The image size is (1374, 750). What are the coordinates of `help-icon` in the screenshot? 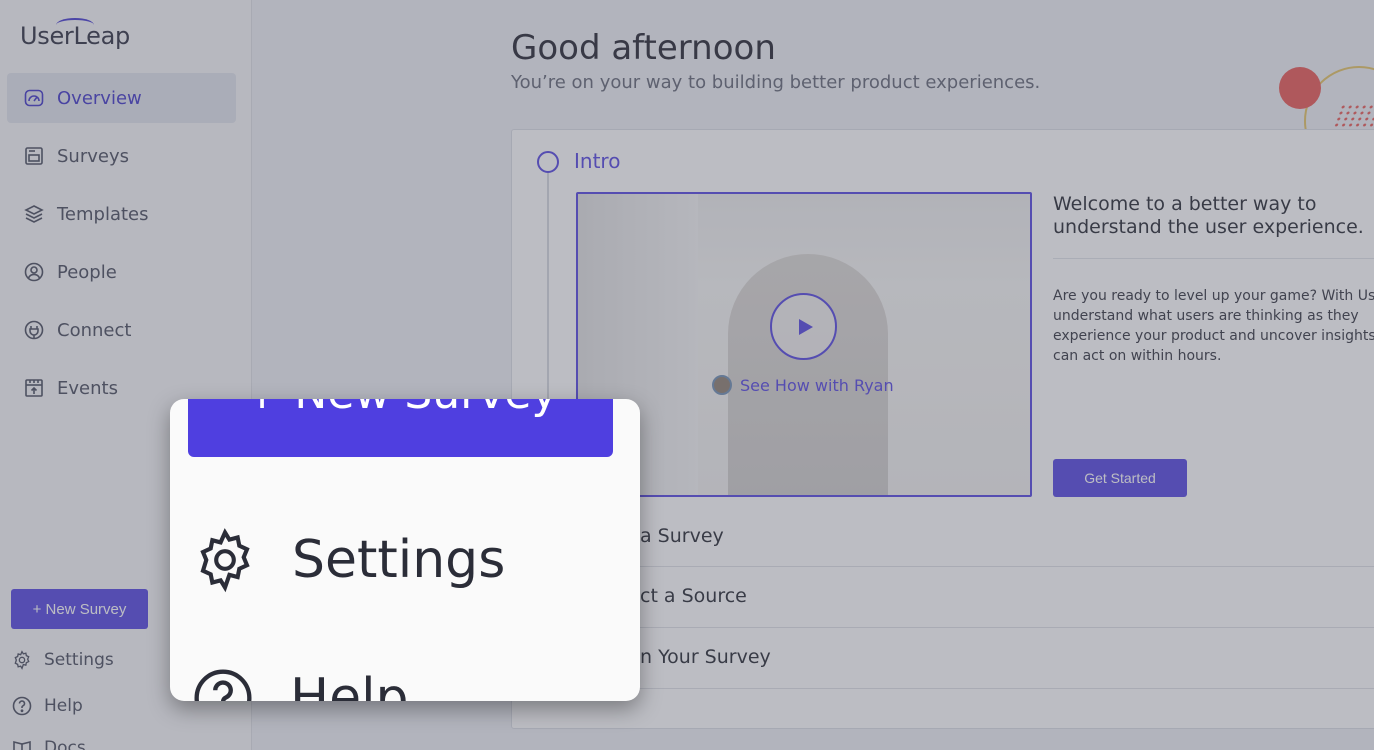 It's located at (223, 685).